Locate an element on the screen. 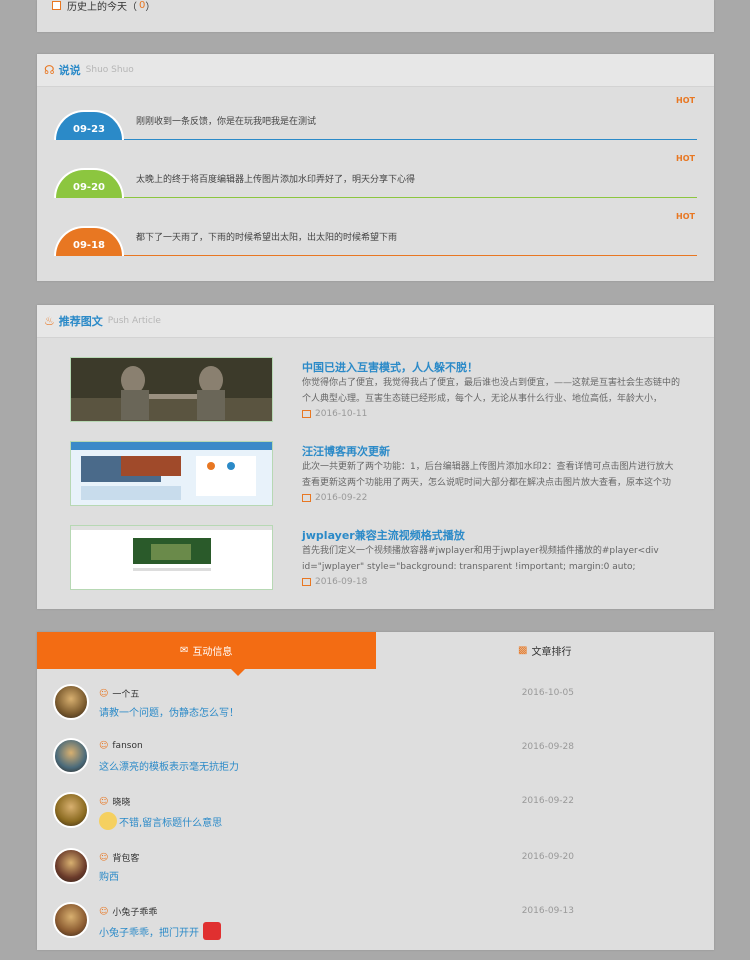 This screenshot has height=960, width=750. comment-item: ☺ 背包客购西 2016-09-20 is located at coordinates (373, 873).